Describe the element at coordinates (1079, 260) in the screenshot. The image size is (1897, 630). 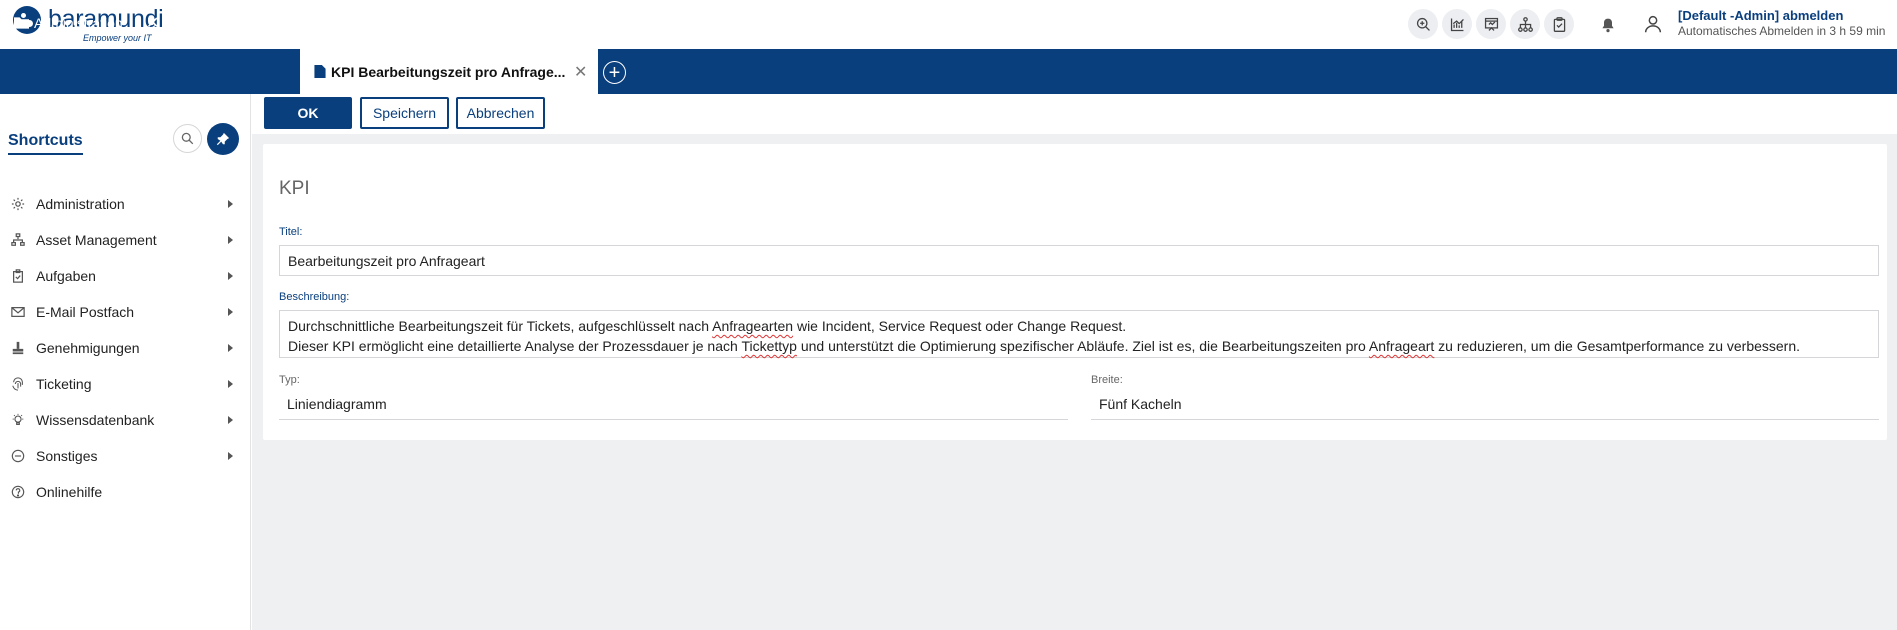
I see `title-input: Bearbeitungszeit pro Anfrageart` at that location.